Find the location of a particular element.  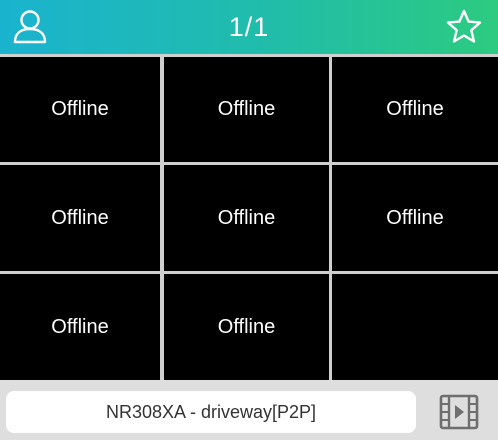

device-selector: NR308XA - driveway[P2P] is located at coordinates (211, 412).